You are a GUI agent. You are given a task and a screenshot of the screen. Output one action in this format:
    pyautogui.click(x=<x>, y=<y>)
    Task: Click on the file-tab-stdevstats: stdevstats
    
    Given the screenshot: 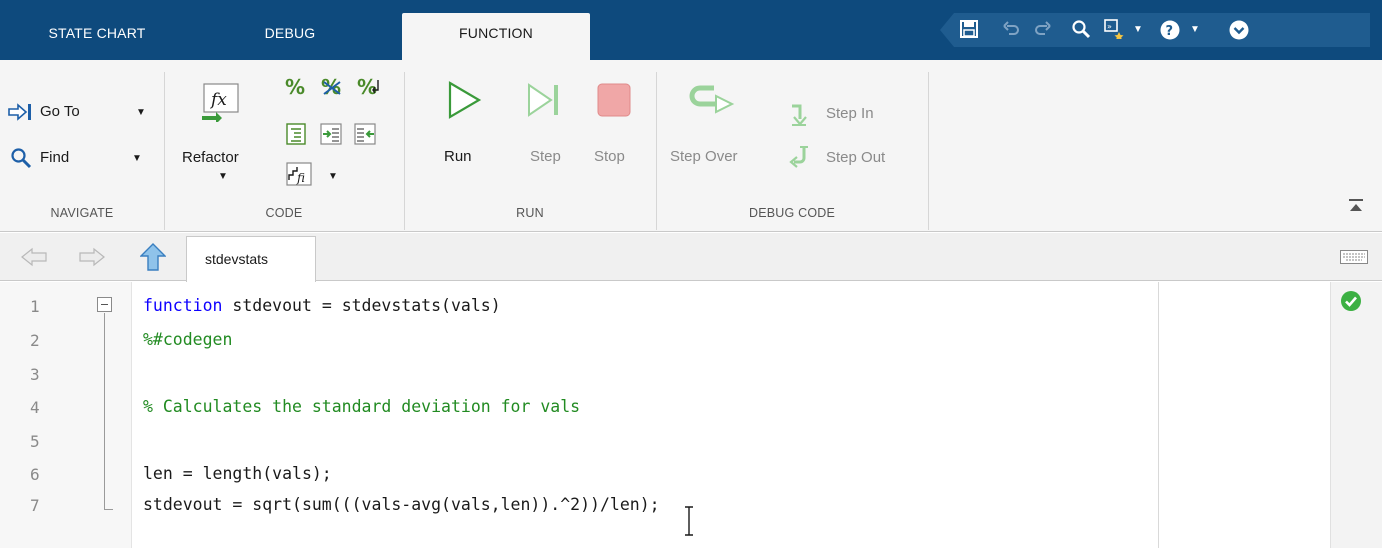 What is the action you would take?
    pyautogui.click(x=251, y=259)
    